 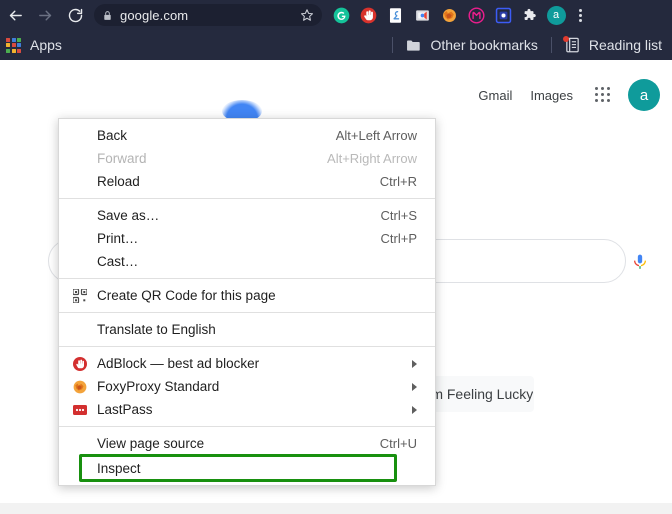 What do you see at coordinates (414, 45) in the screenshot?
I see `folder-icon` at bounding box center [414, 45].